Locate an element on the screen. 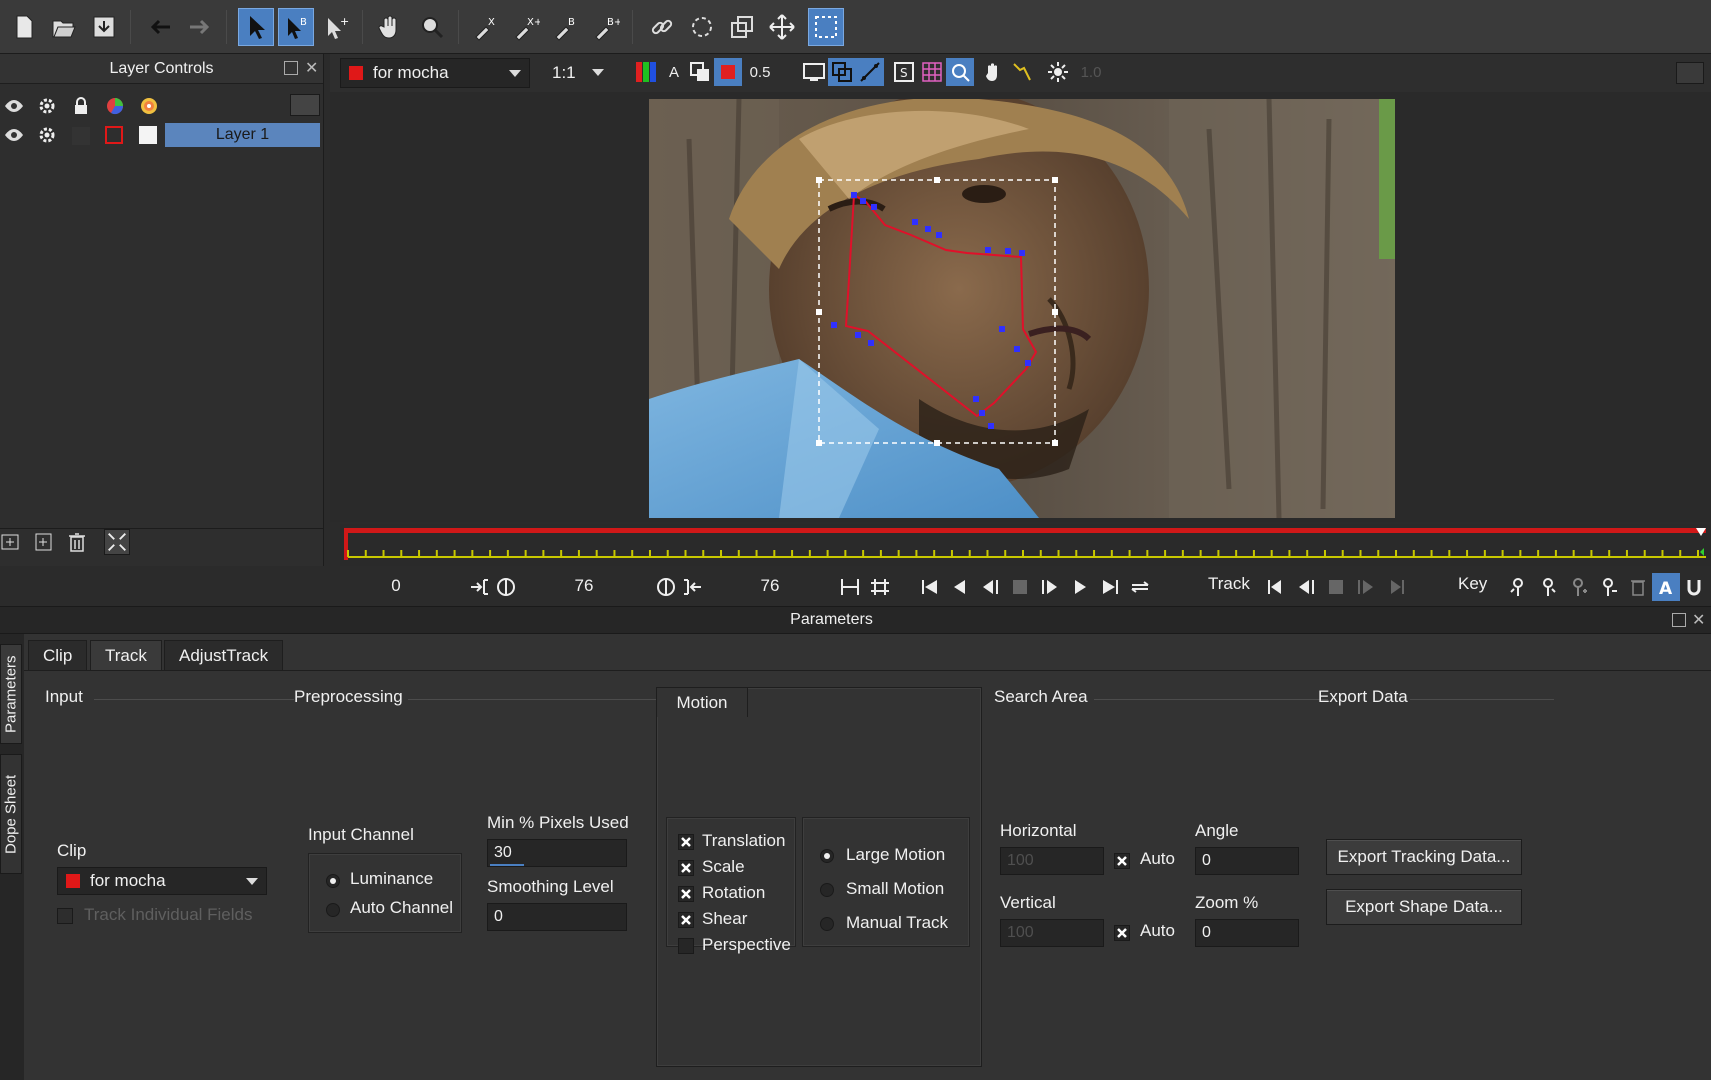 This screenshot has width=1711, height=1080. vertical-input: 100 is located at coordinates (1052, 933).